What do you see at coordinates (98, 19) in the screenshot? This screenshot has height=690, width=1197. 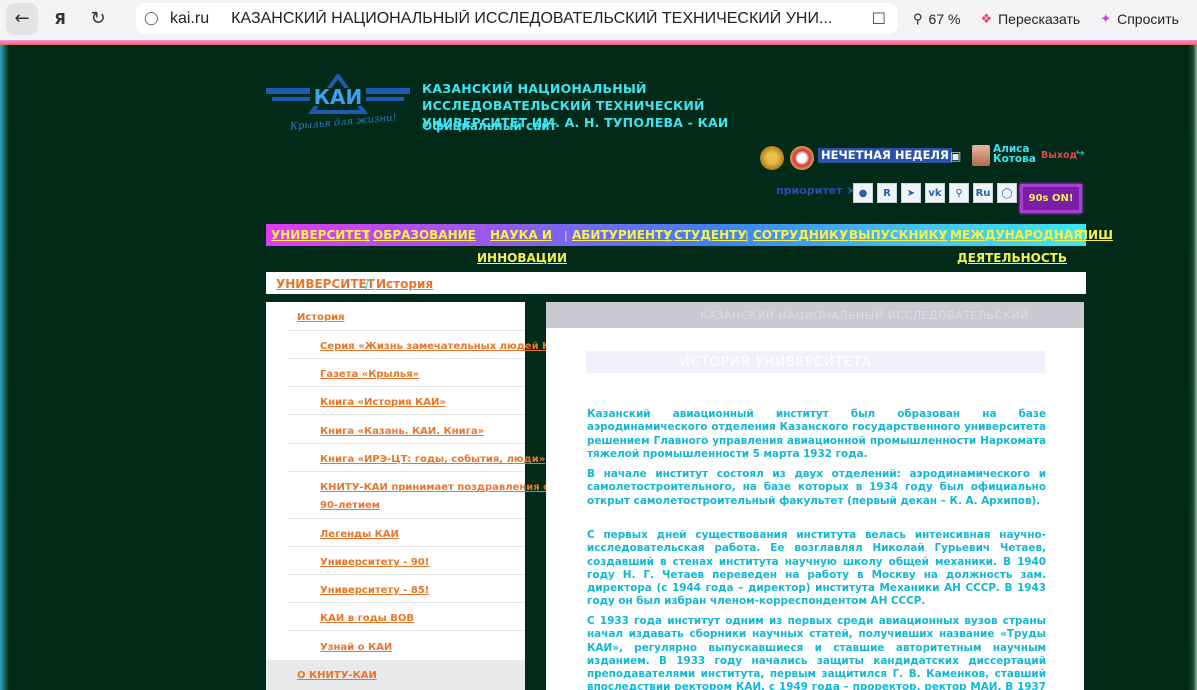 I see `reload-icon: ↻` at bounding box center [98, 19].